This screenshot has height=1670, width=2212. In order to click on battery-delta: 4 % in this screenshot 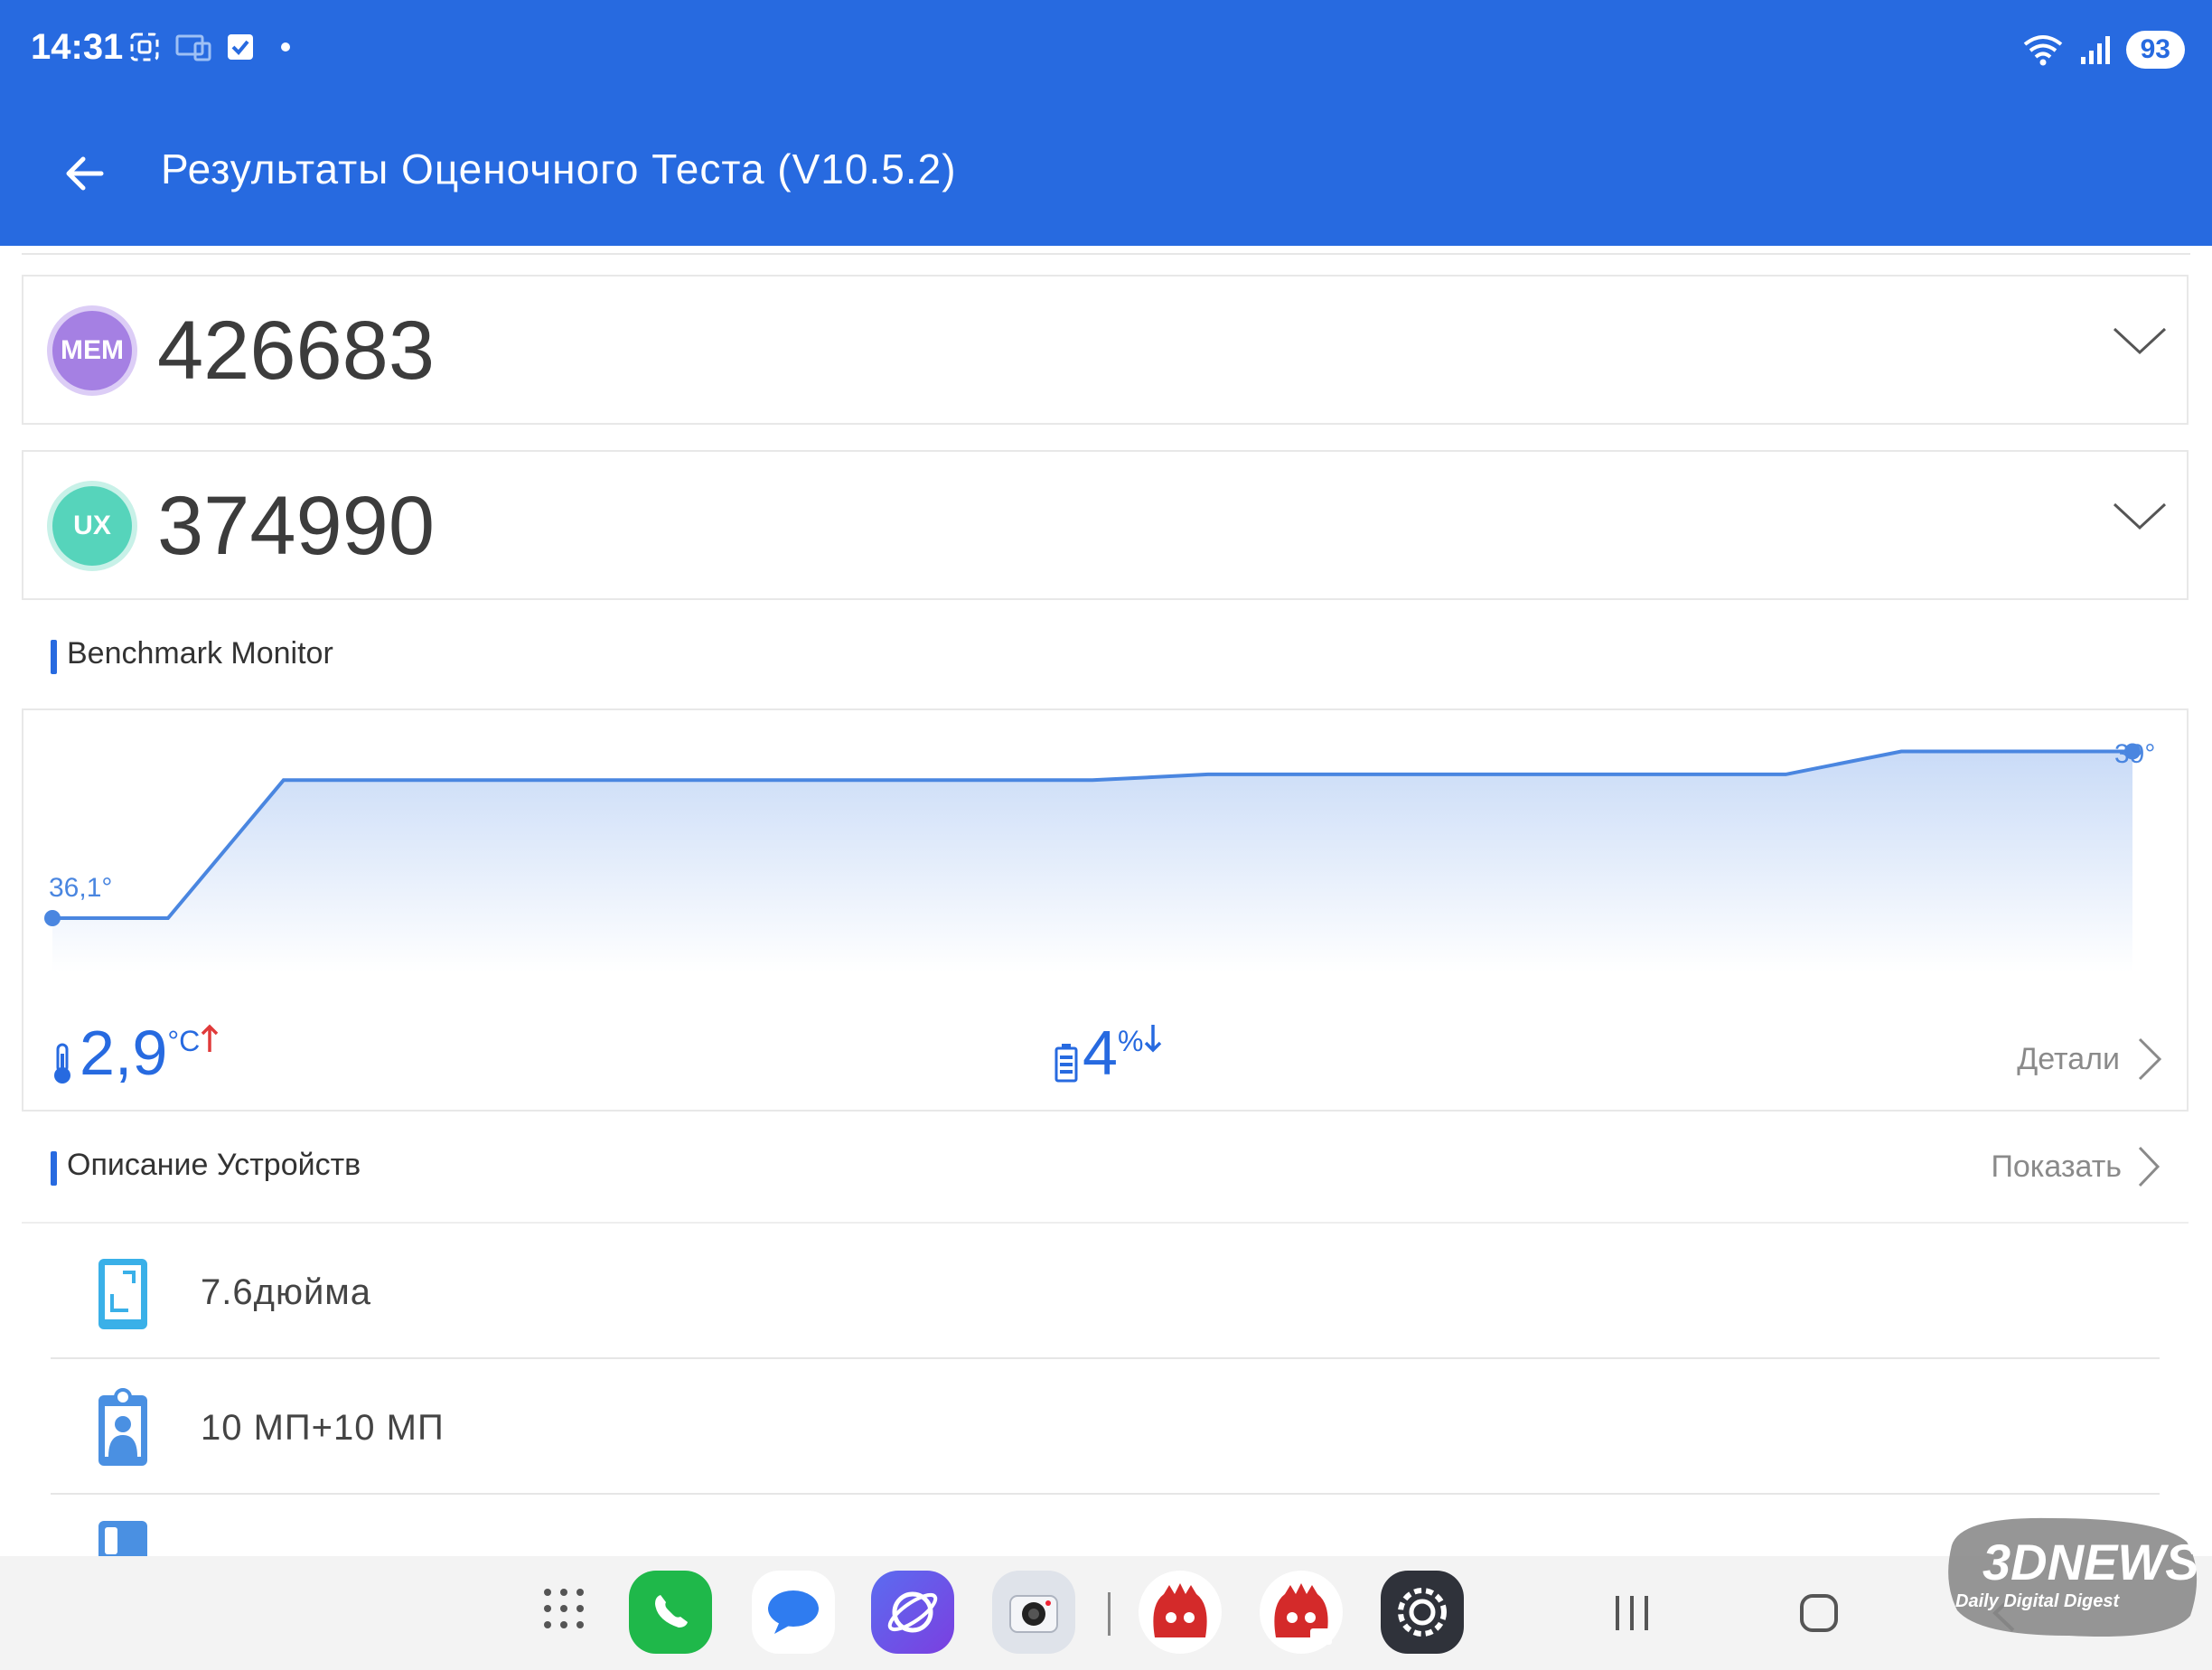, I will do `click(1108, 1052)`.